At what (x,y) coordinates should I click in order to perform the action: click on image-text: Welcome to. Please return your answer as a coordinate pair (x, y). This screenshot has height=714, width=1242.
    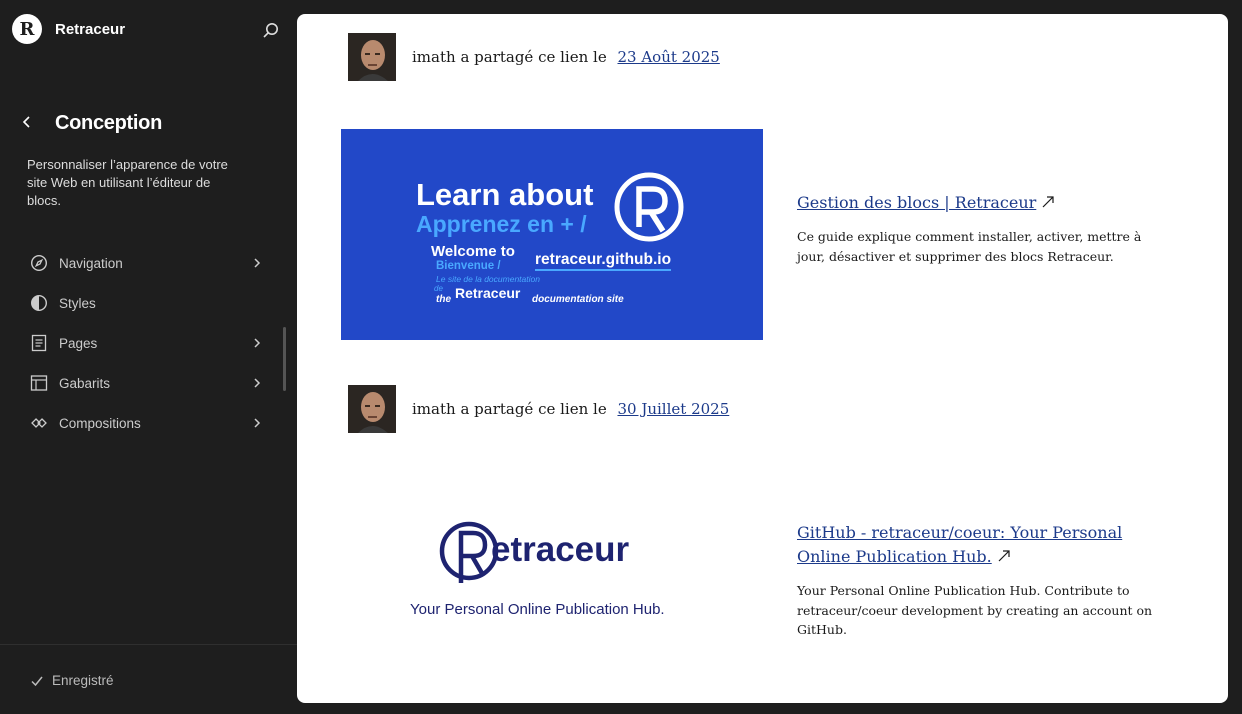
    Looking at the image, I should click on (473, 251).